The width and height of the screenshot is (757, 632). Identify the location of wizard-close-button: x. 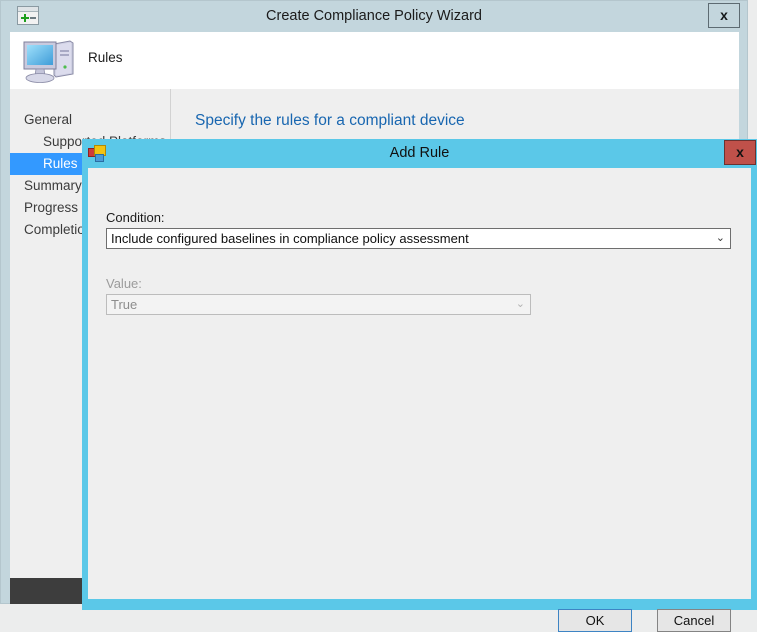
(724, 15).